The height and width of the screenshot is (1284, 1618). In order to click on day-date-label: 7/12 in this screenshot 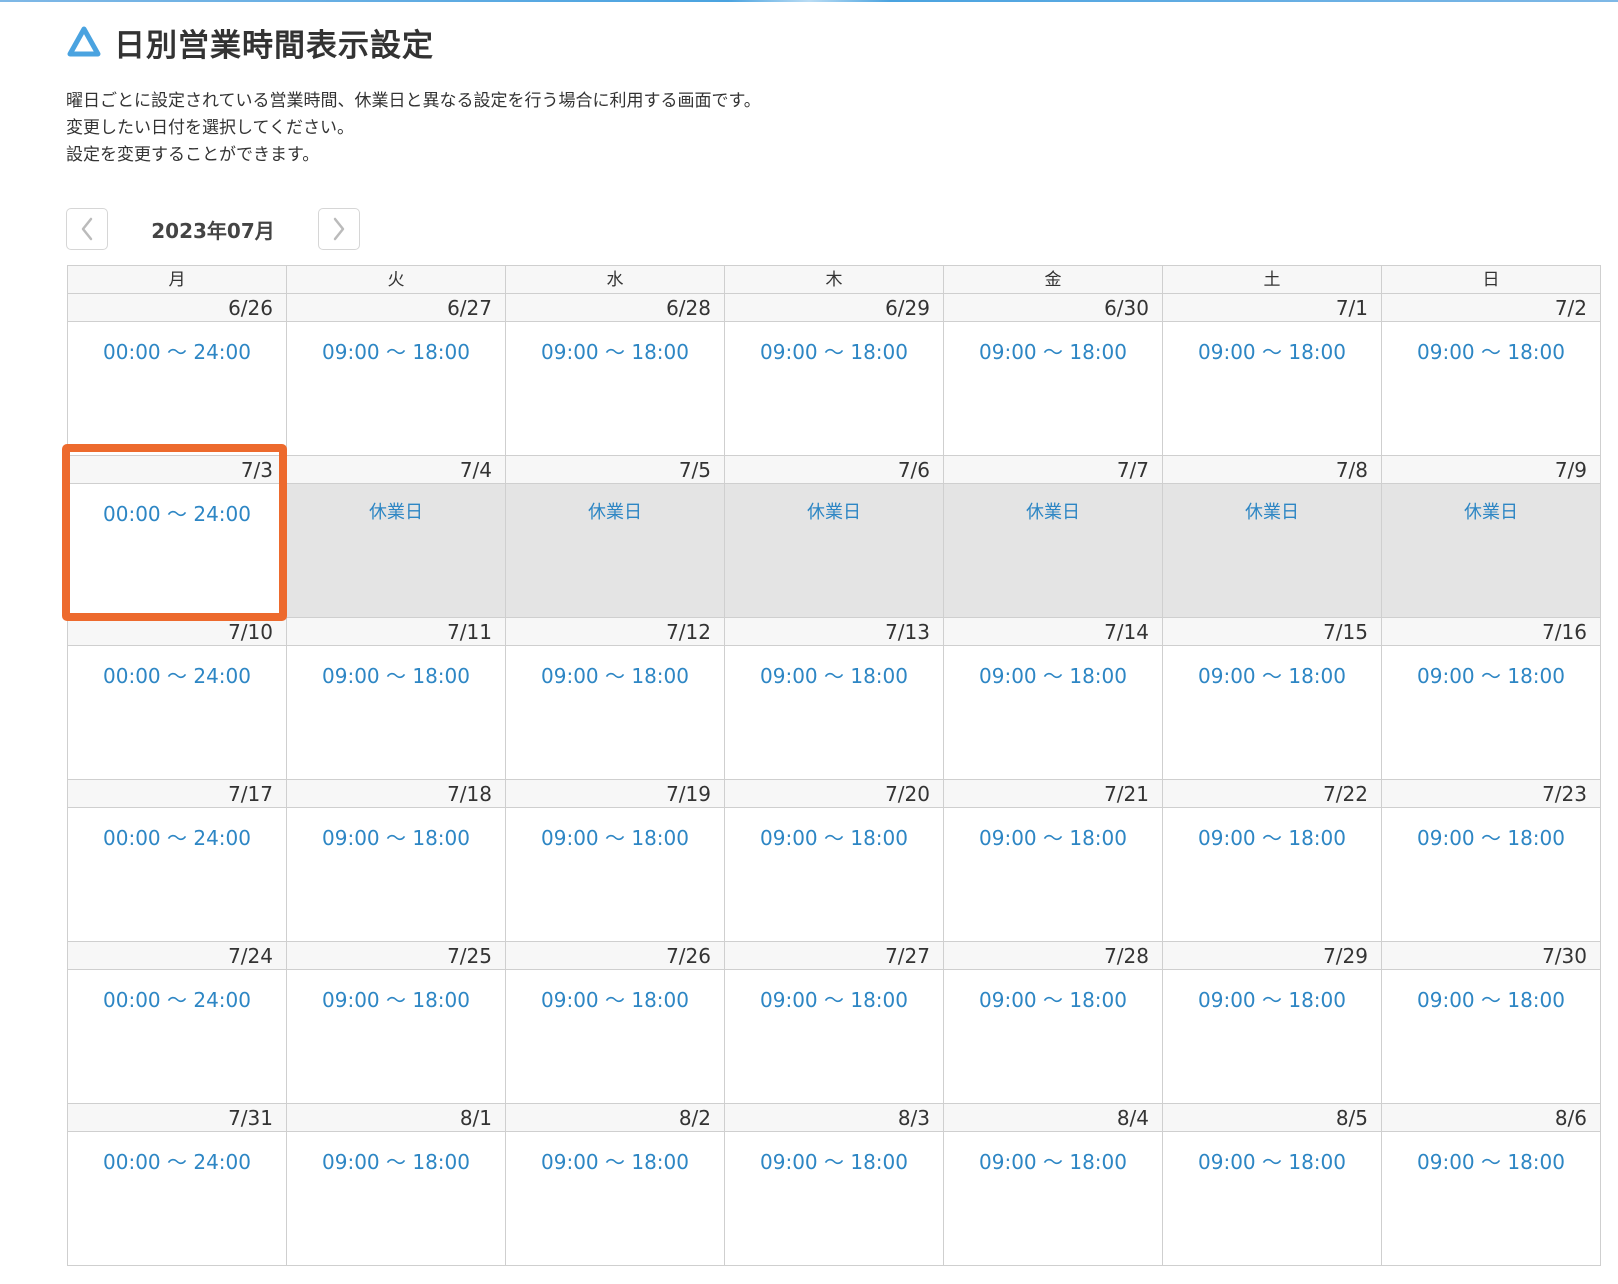, I will do `click(615, 632)`.